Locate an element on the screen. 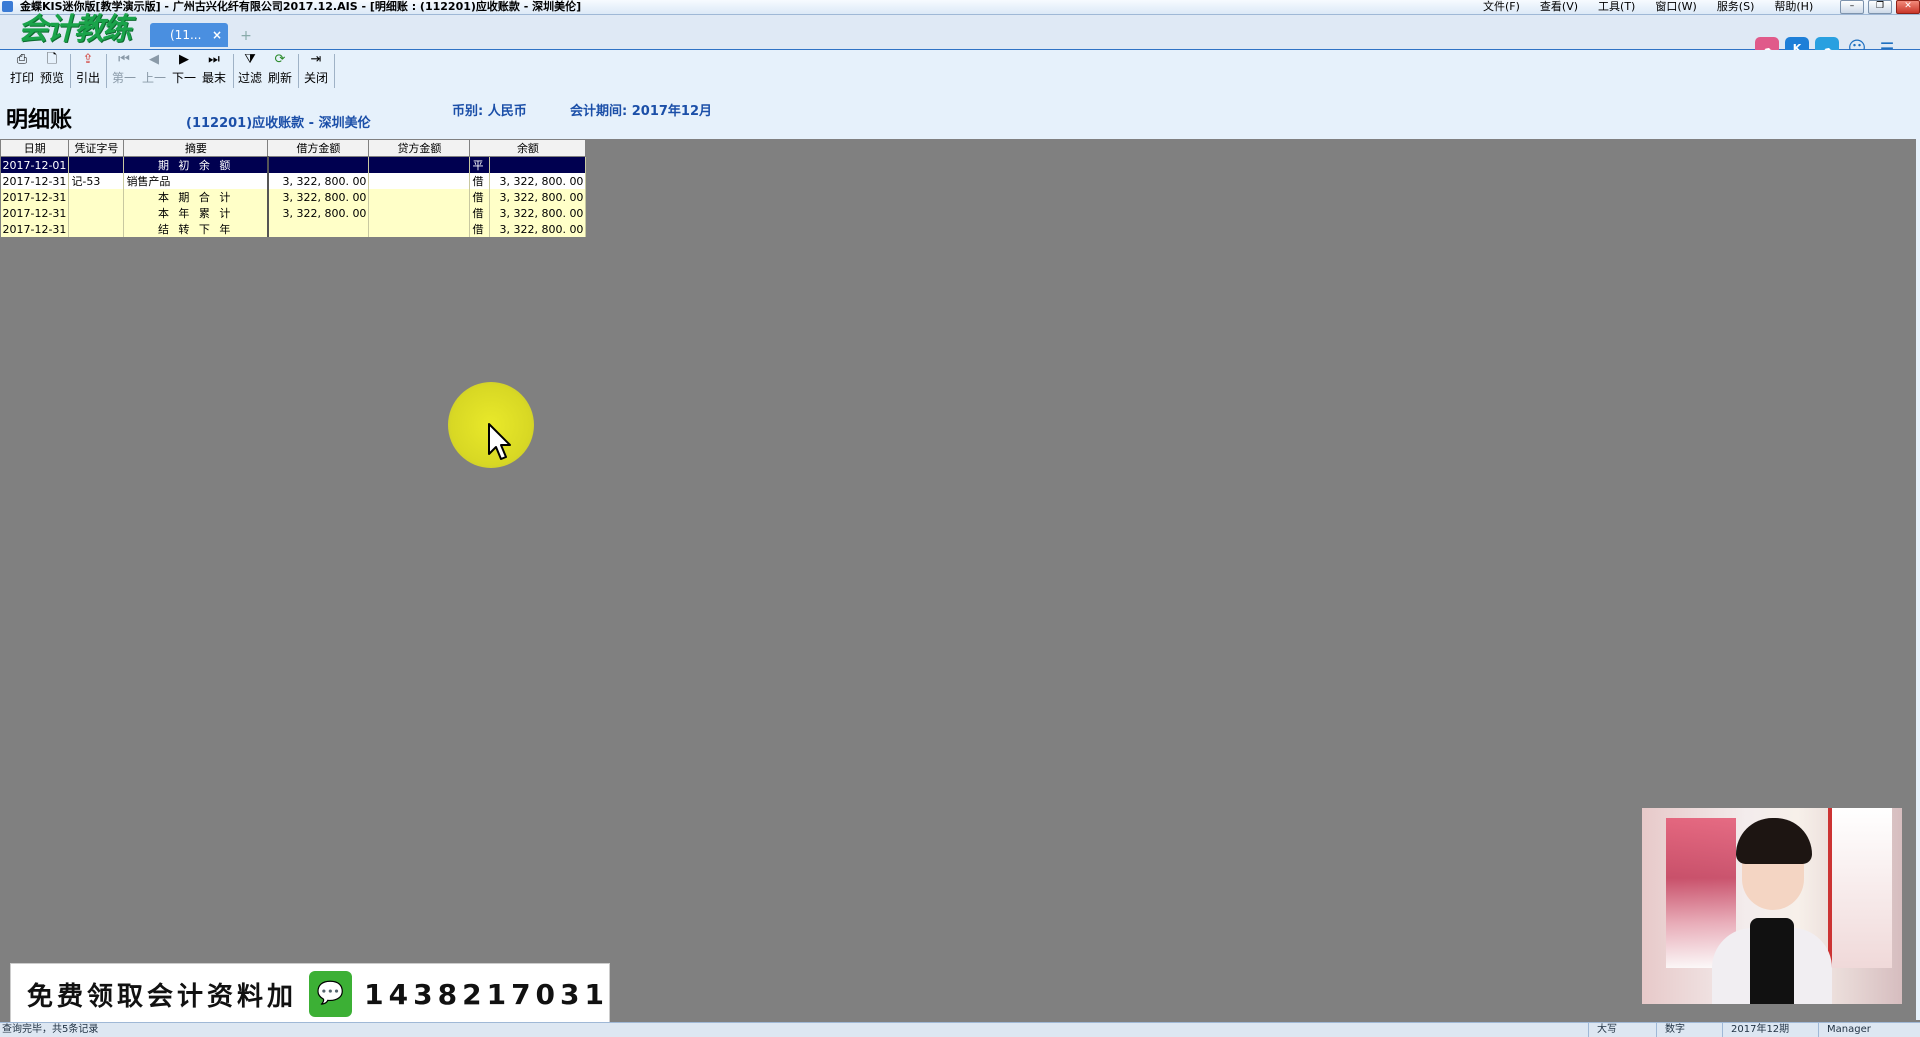 The width and height of the screenshot is (1920, 1037). cell-direction: 平 is located at coordinates (480, 164).